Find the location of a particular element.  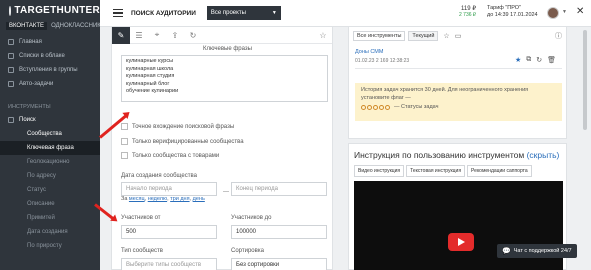

brand-name: TARGETHUNTER is located at coordinates (57, 10).